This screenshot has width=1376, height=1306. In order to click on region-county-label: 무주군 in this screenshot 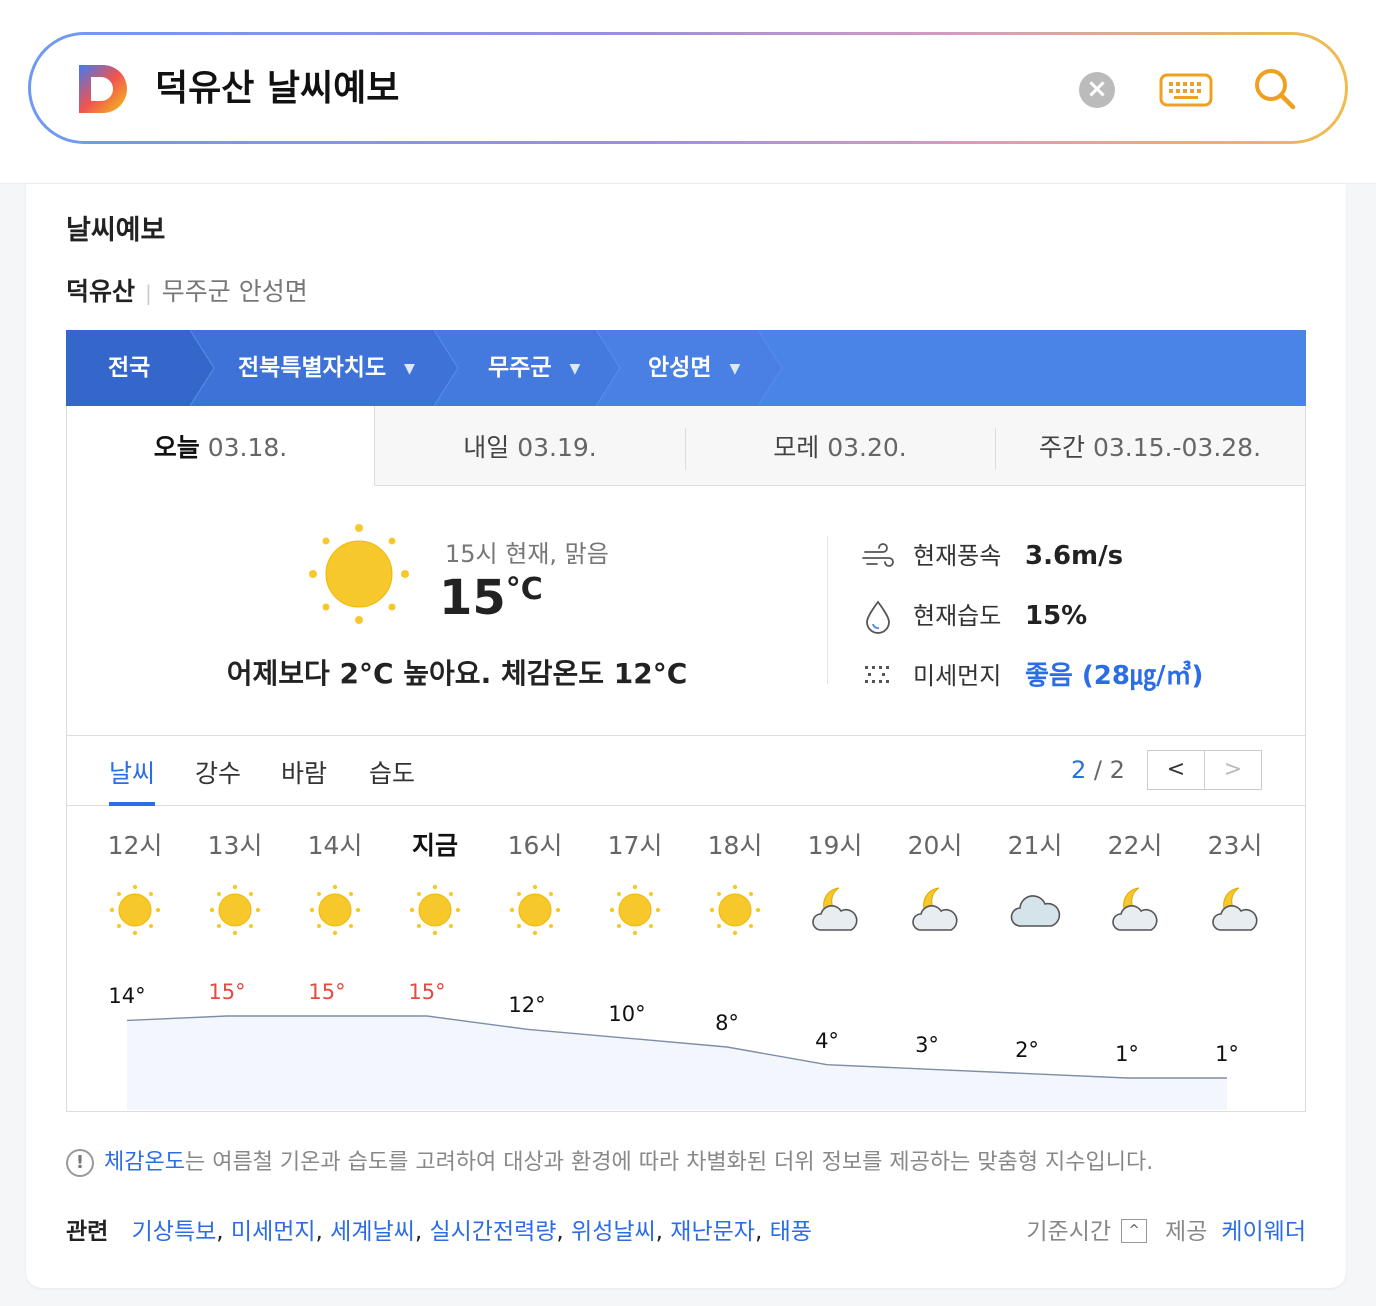, I will do `click(520, 368)`.